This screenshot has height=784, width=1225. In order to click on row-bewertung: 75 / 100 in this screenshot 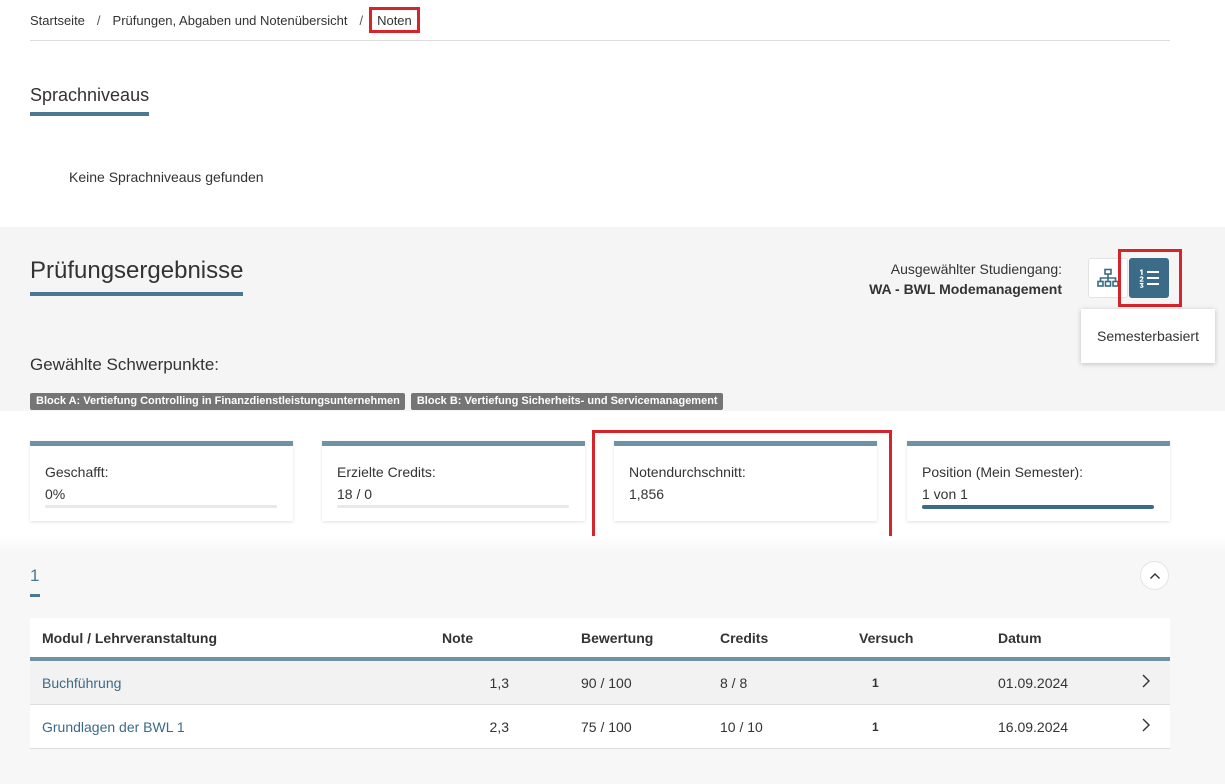, I will do `click(606, 726)`.